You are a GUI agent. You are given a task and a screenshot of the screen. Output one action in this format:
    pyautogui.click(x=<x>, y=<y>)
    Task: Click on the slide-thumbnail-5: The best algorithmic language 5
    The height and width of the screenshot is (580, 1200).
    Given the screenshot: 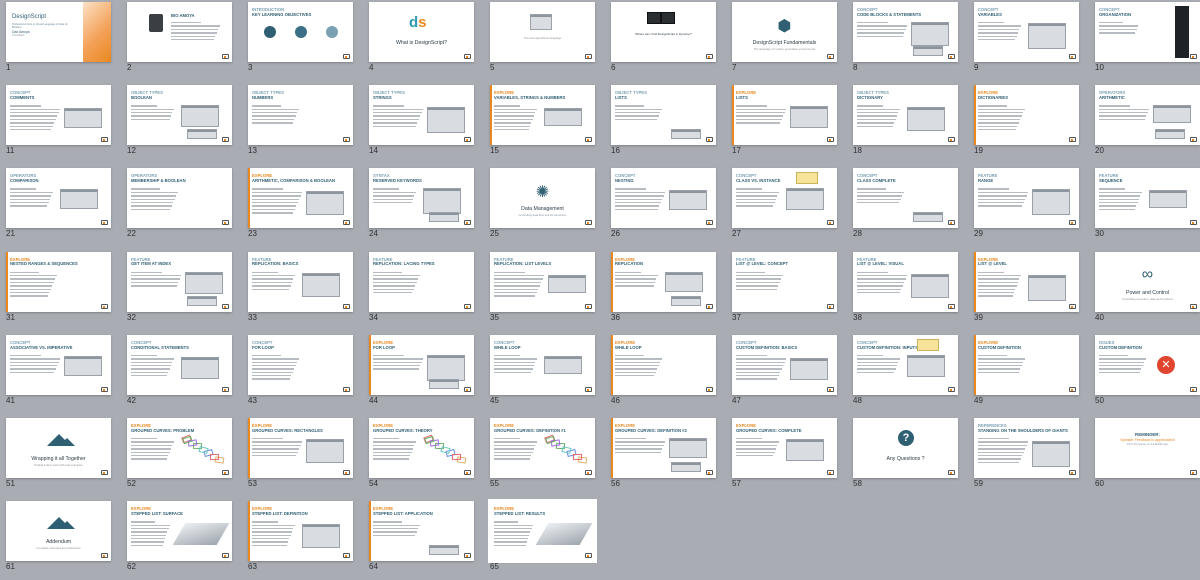 What is the action you would take?
    pyautogui.click(x=542, y=43)
    